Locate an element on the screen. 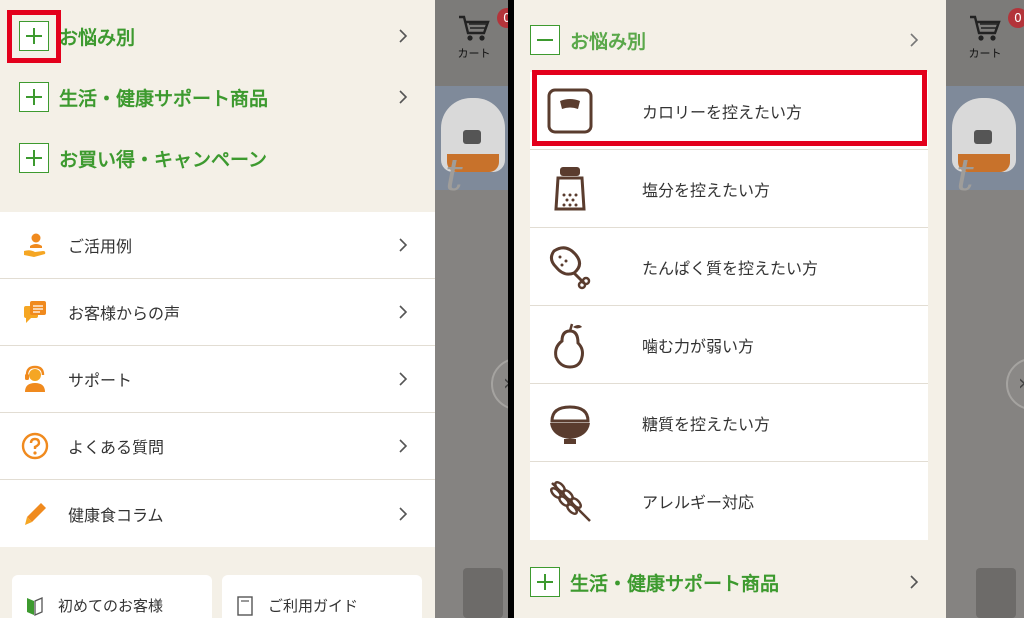 The height and width of the screenshot is (618, 1024). card-first-time-customers: 初めてのお客様 is located at coordinates (112, 596).